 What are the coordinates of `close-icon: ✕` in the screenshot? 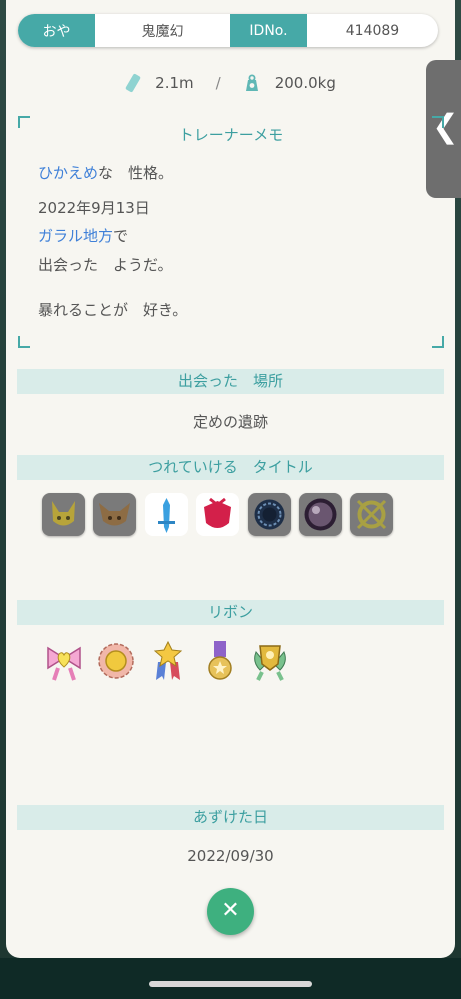 It's located at (230, 910).